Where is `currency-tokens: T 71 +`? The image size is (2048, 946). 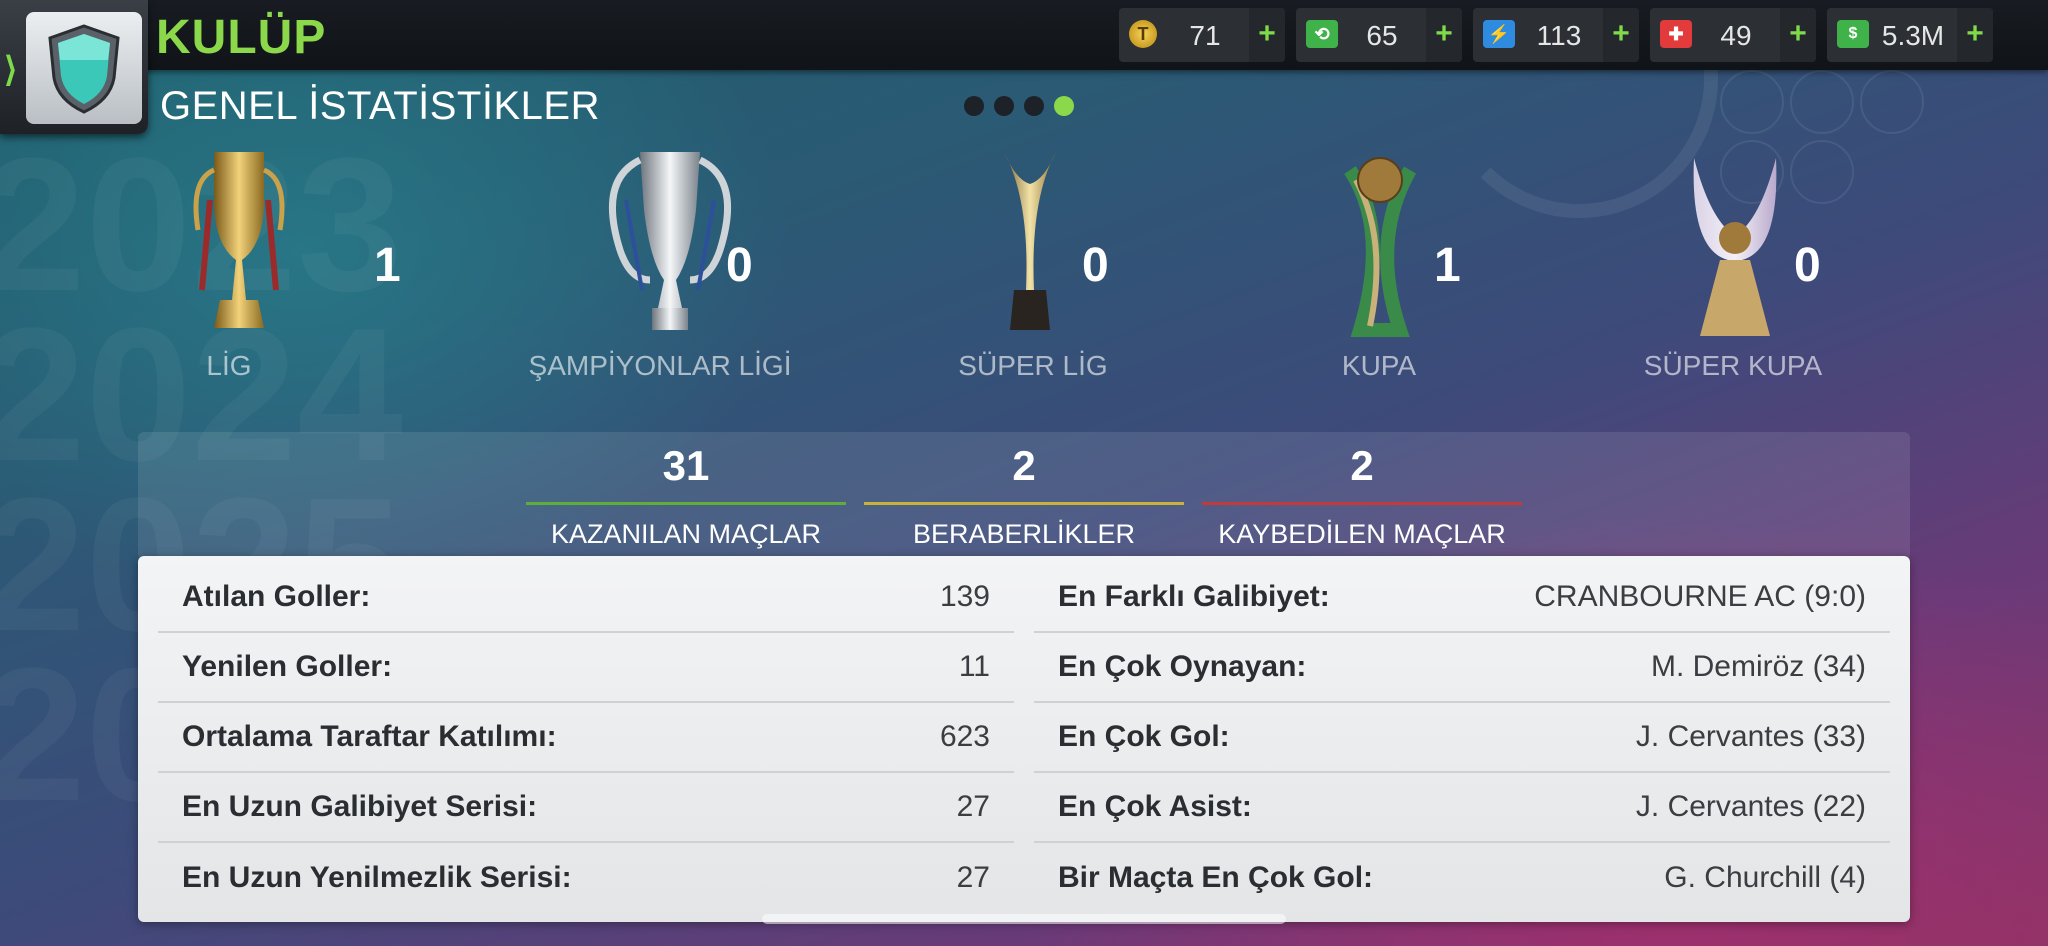
currency-tokens: T 71 + is located at coordinates (1202, 35).